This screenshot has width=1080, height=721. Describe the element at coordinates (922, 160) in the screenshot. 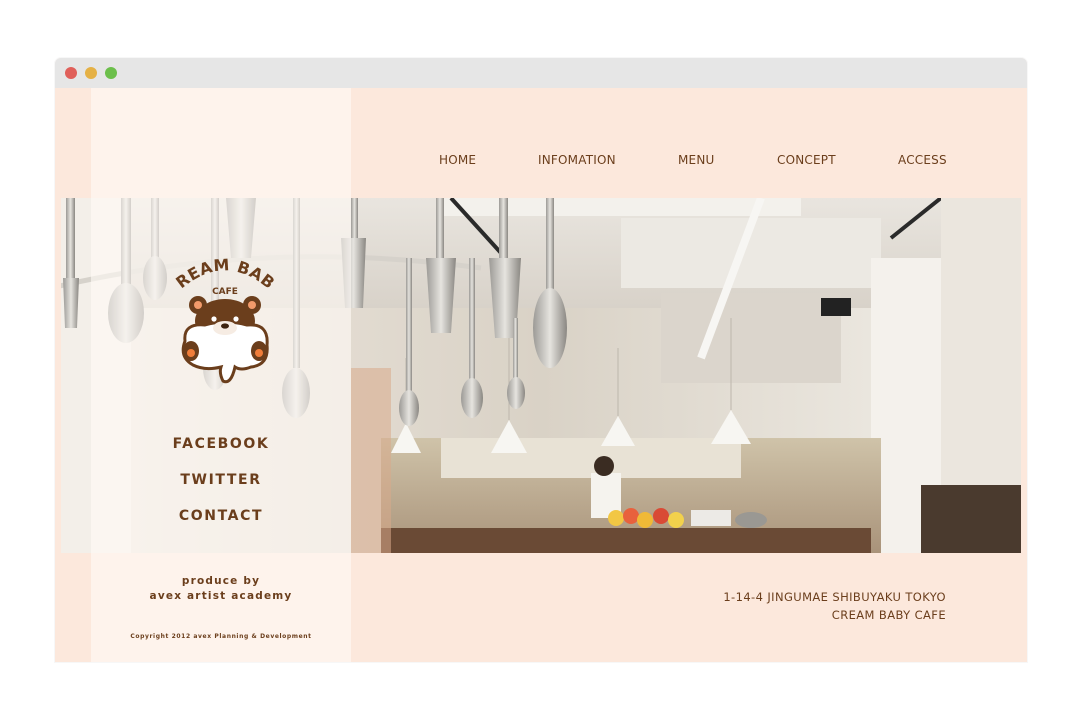

I see `nav-access-link: ACCESS` at that location.